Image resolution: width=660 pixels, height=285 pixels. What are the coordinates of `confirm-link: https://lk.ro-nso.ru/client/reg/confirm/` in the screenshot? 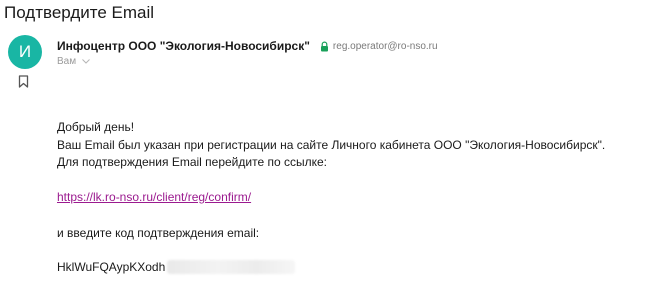 It's located at (154, 197).